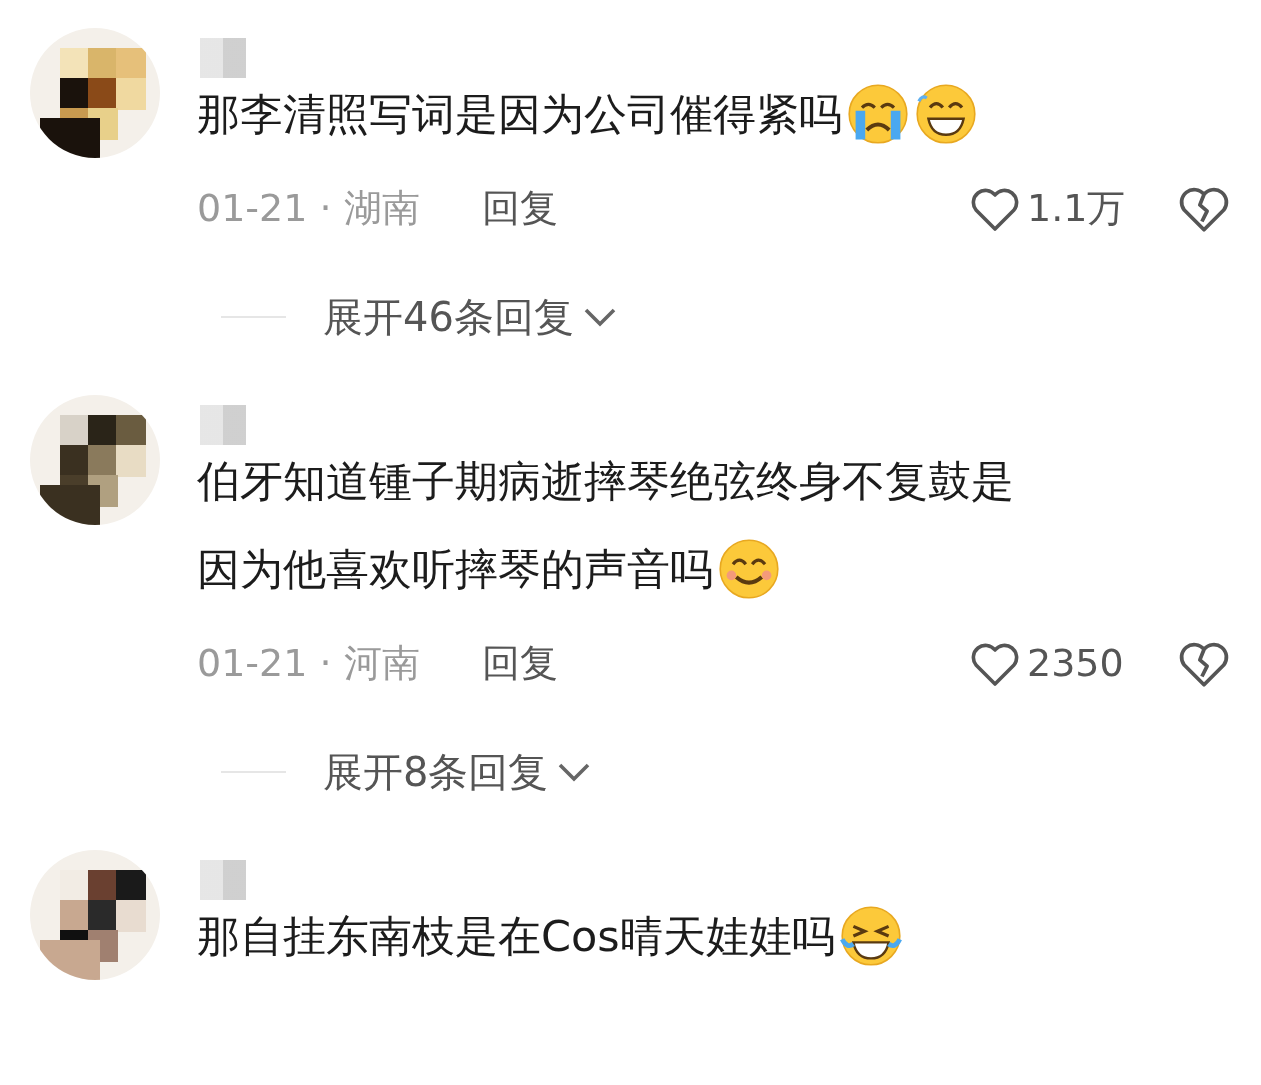 The width and height of the screenshot is (1261, 1085). Describe the element at coordinates (878, 114) in the screenshot. I see `crying-face-icon` at that location.